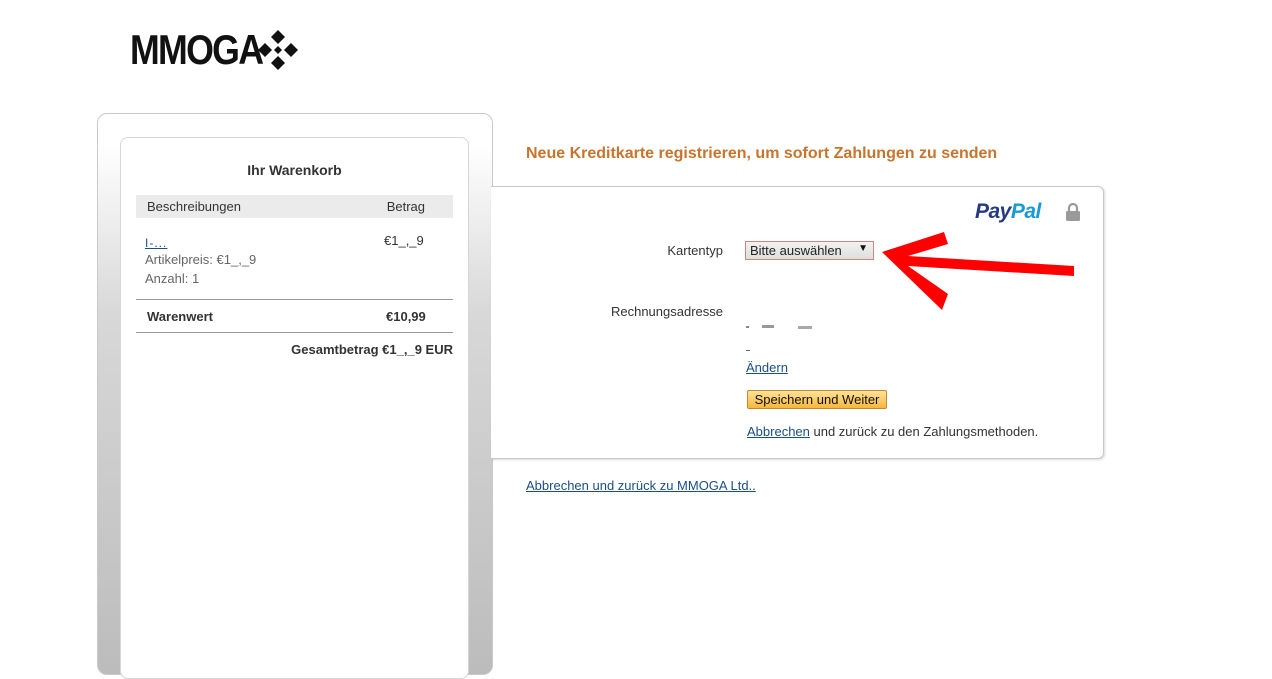 This screenshot has width=1272, height=679. What do you see at coordinates (767, 367) in the screenshot?
I see `change-address-link: Ändern` at bounding box center [767, 367].